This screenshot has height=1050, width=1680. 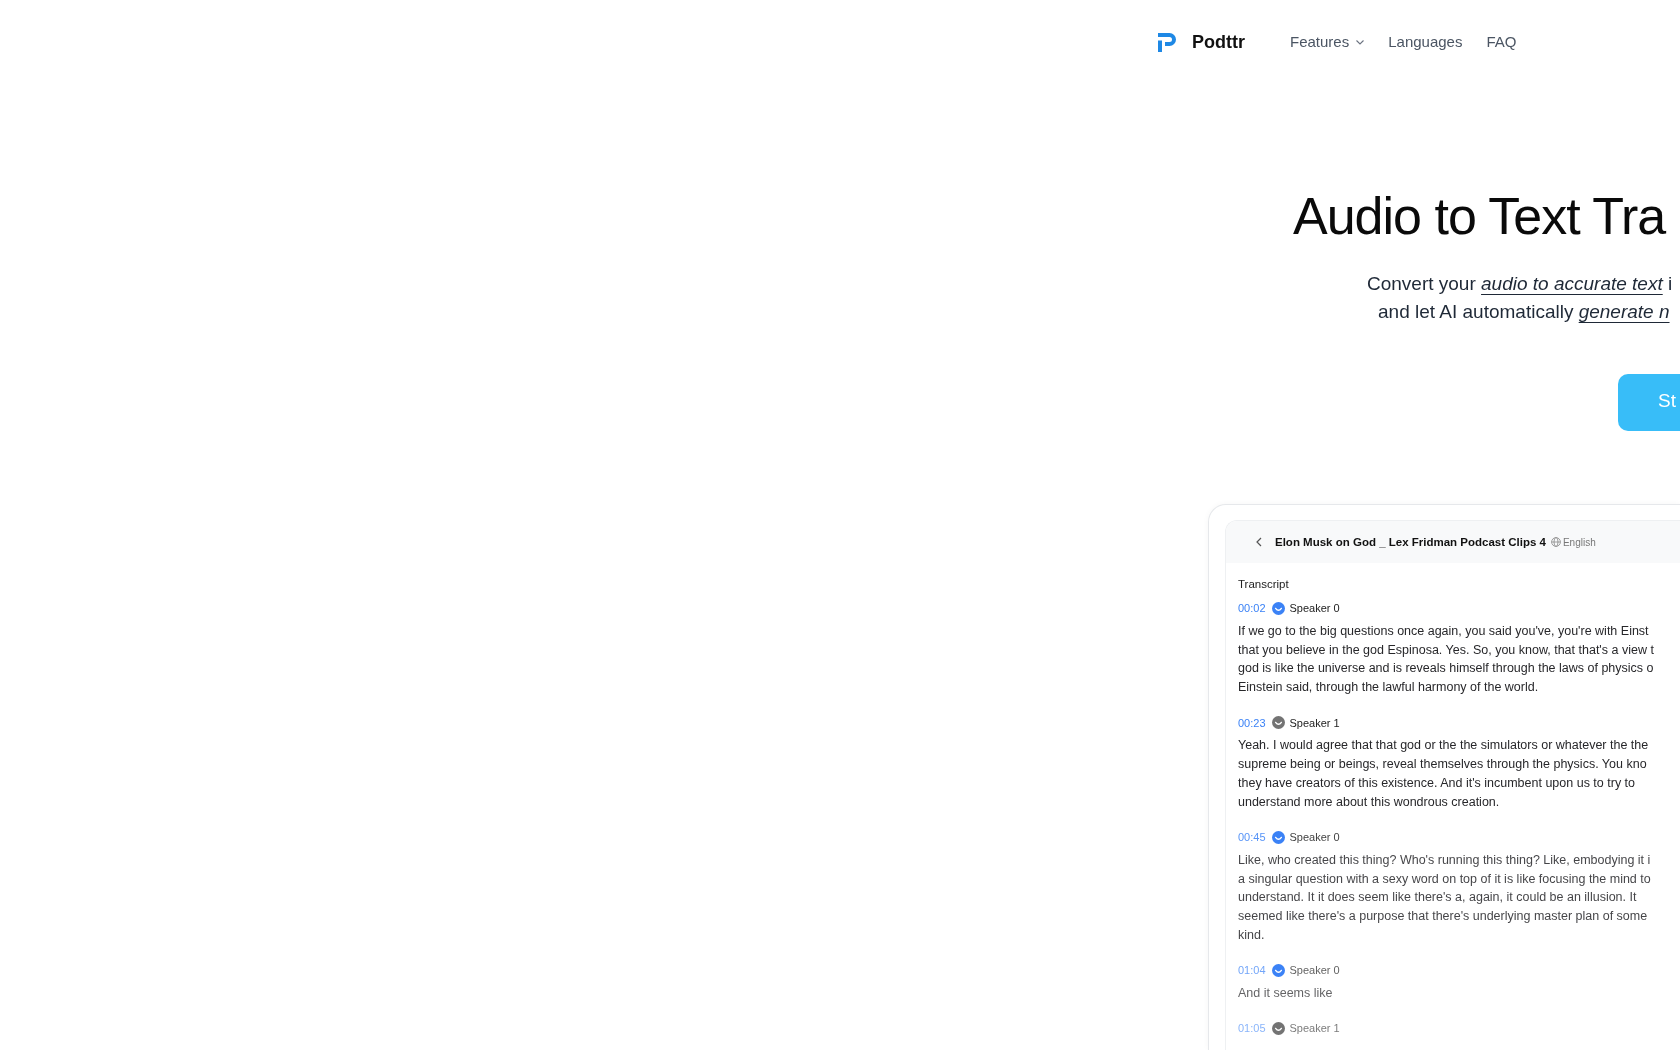 I want to click on brand-name: Podttr, so click(x=1218, y=42).